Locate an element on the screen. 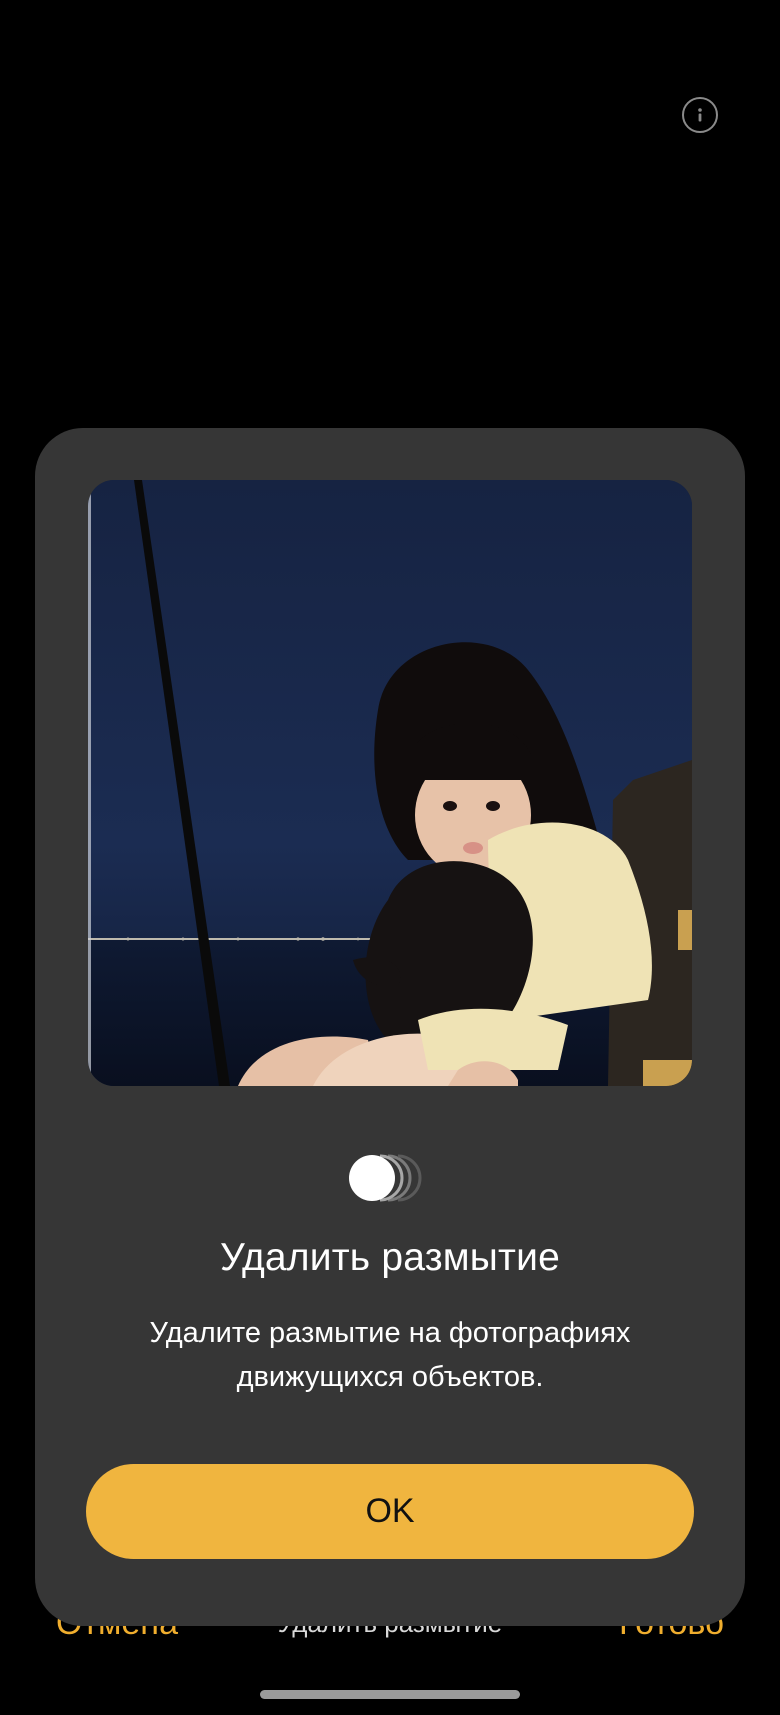 Image resolution: width=780 pixels, height=1715 pixels. info-icon is located at coordinates (700, 115).